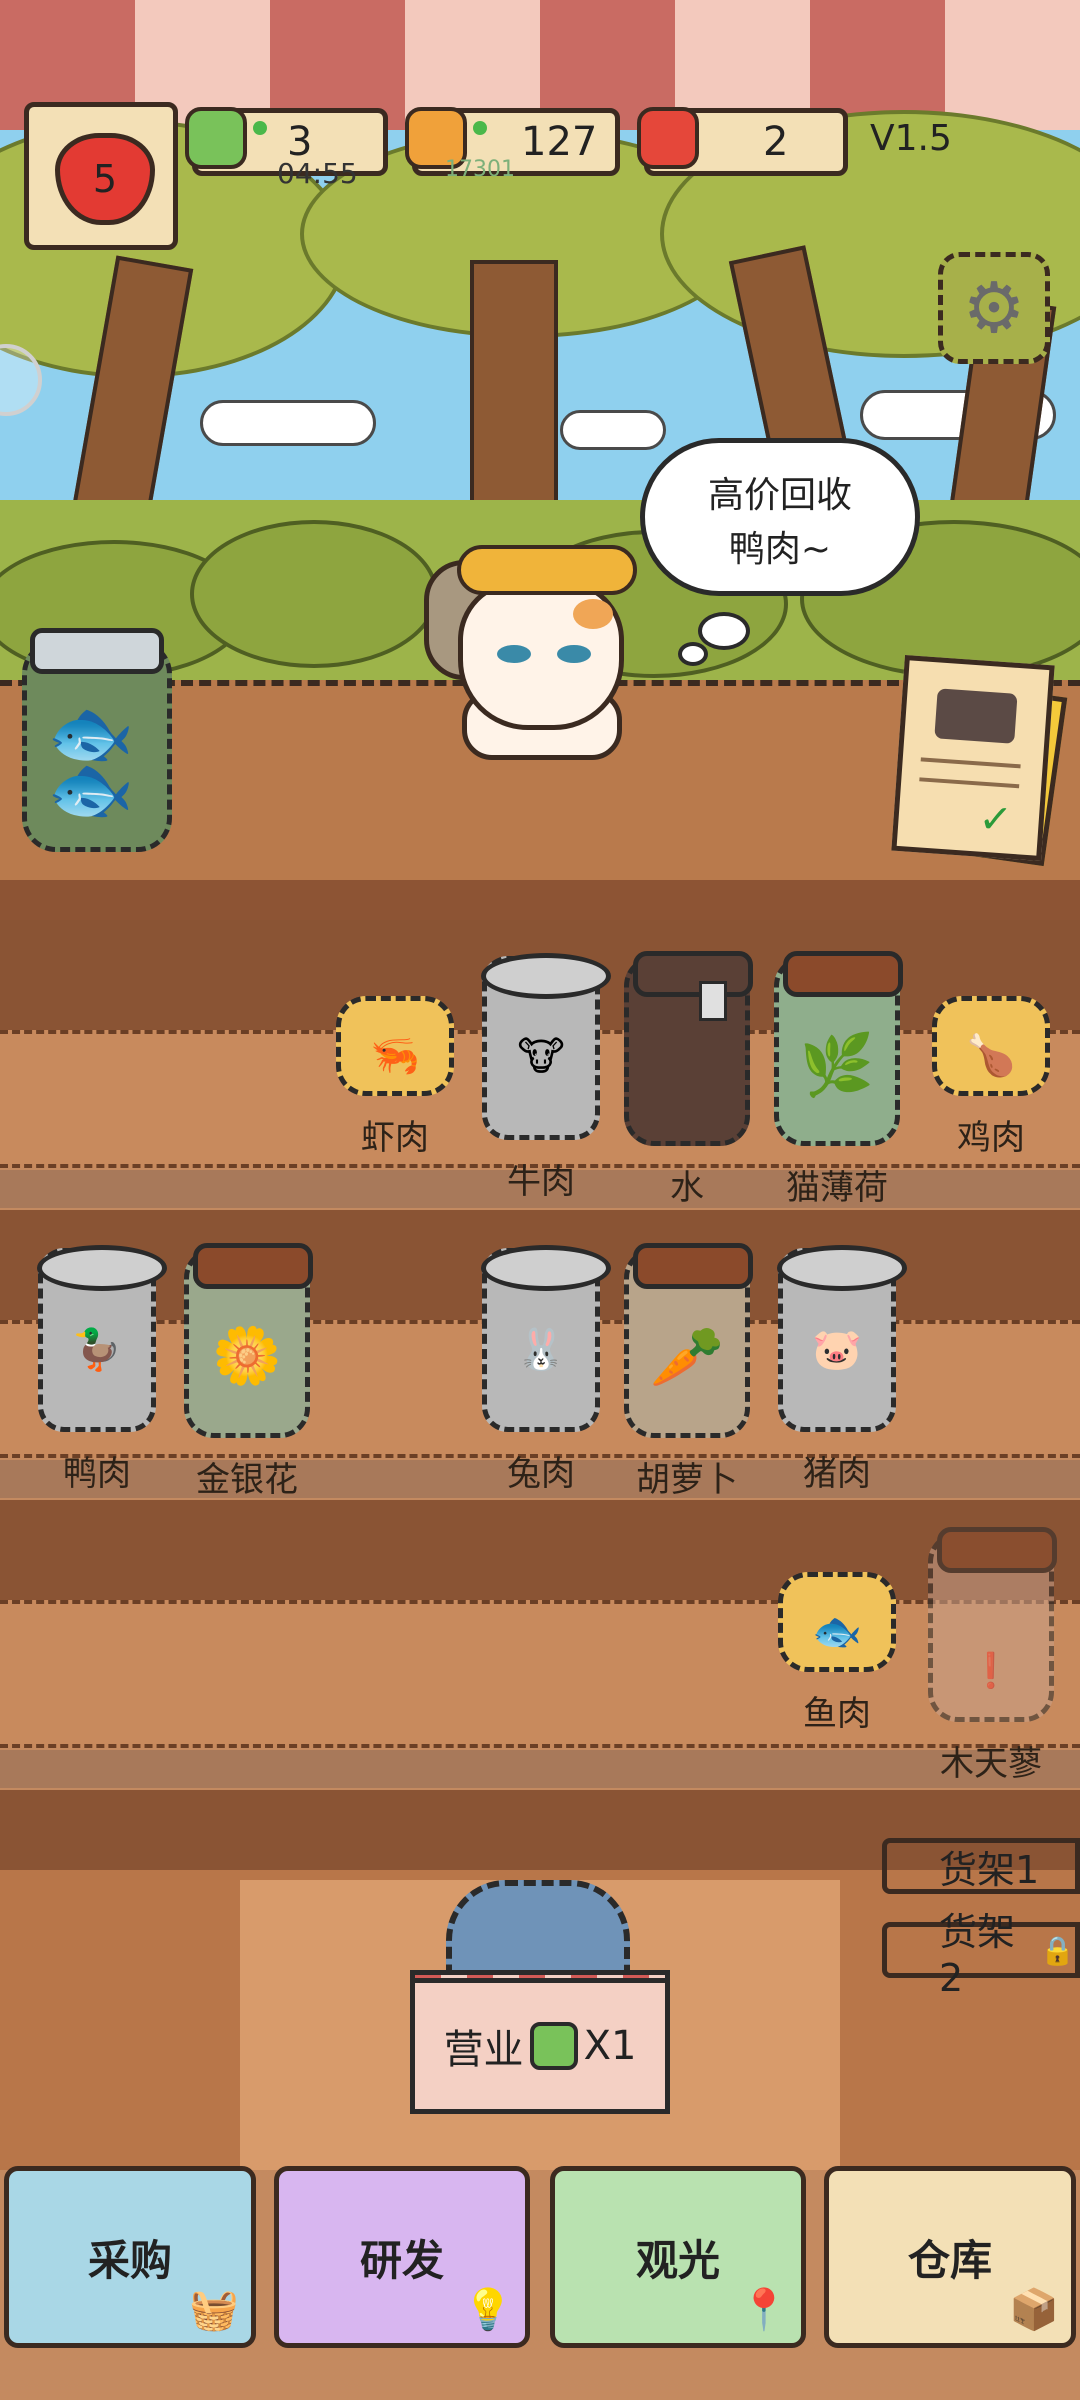  I want to click on lock-icon: 🔒, so click(1057, 1950).